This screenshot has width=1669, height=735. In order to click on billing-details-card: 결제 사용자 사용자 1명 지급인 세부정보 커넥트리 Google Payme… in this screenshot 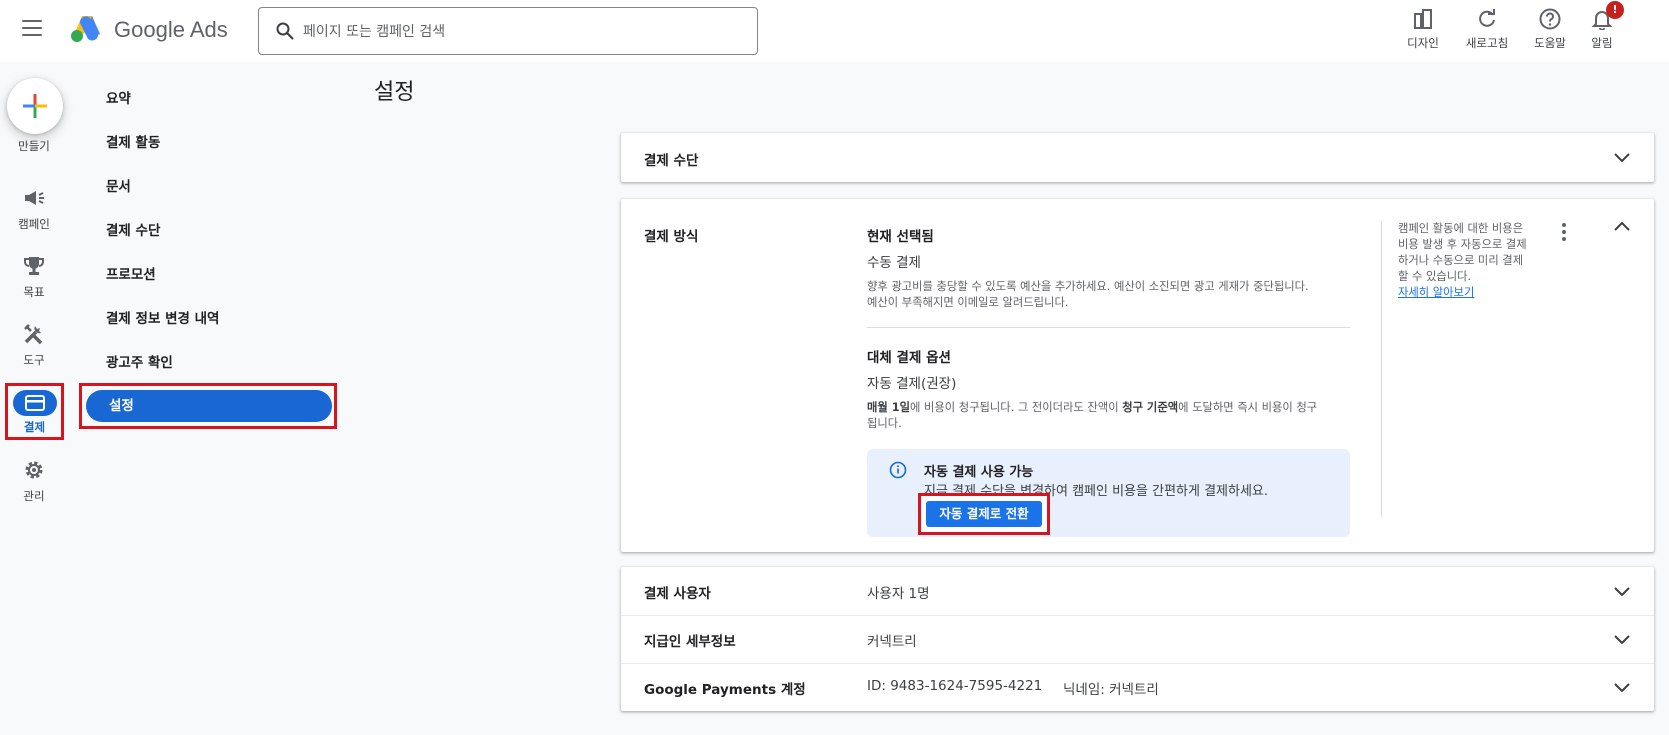, I will do `click(1137, 639)`.